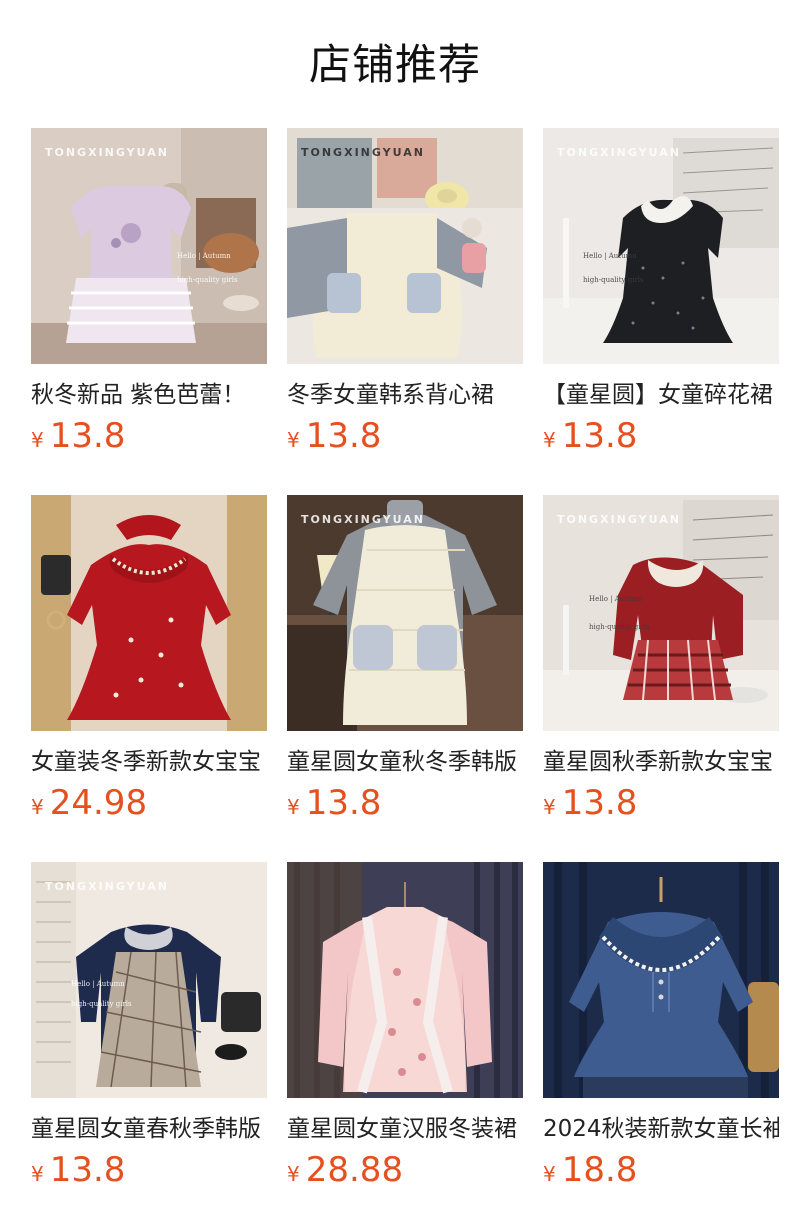 The width and height of the screenshot is (790, 1230). Describe the element at coordinates (661, 1129) in the screenshot. I see `product-name: 2024秋装新款女童长袖` at that location.